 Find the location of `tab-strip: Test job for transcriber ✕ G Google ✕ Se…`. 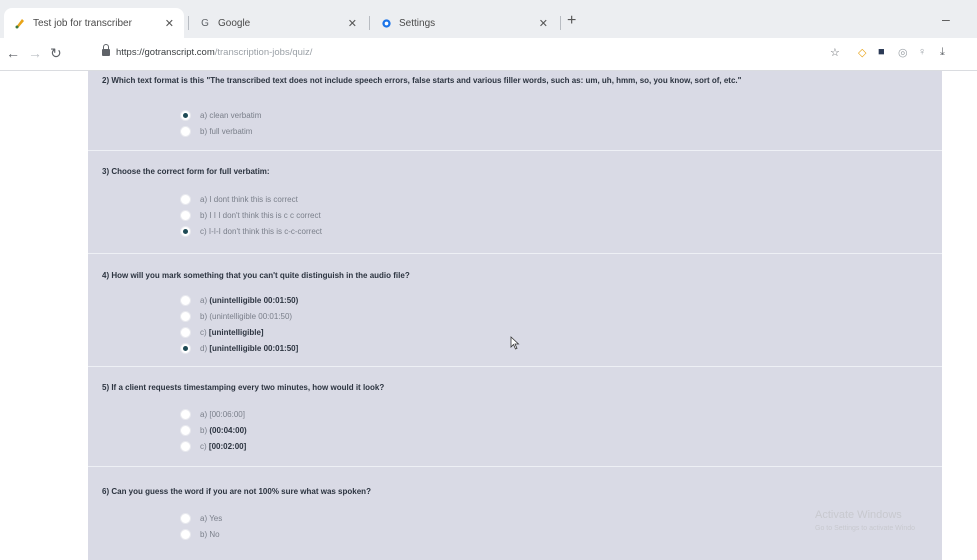

tab-strip: Test job for transcriber ✕ G Google ✕ Se… is located at coordinates (488, 19).